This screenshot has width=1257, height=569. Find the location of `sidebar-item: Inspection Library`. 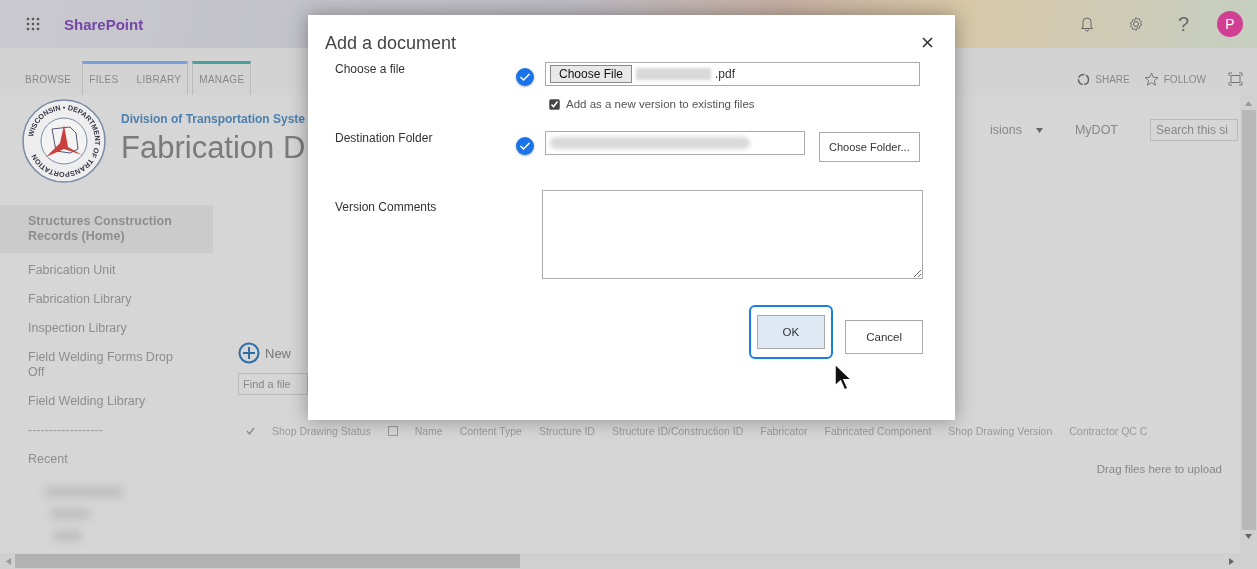

sidebar-item: Inspection Library is located at coordinates (106, 329).